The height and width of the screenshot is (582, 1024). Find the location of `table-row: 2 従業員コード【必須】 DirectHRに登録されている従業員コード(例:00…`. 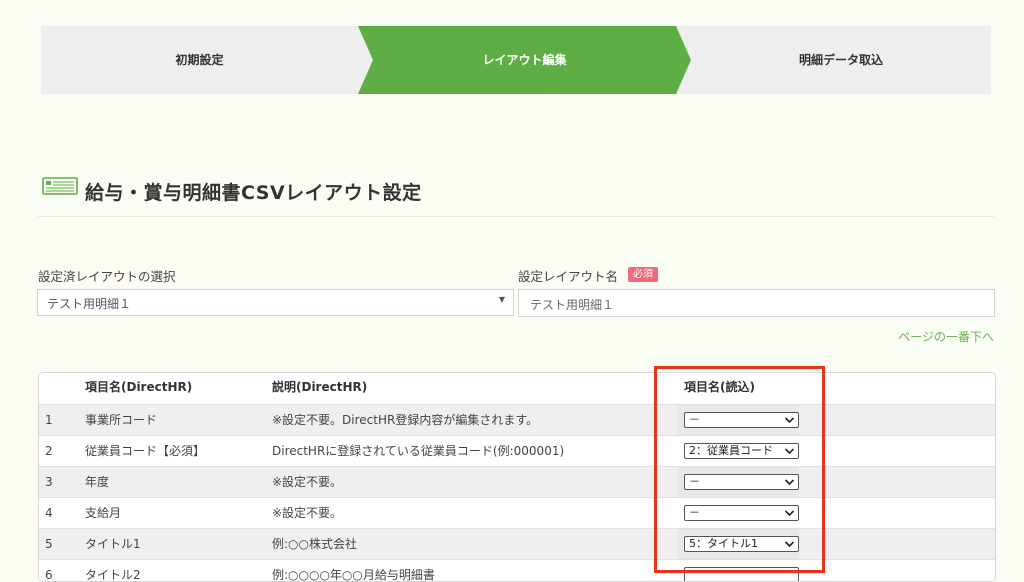

table-row: 2 従業員コード【必須】 DirectHRに登録されている従業員コード(例:00… is located at coordinates (517, 450).